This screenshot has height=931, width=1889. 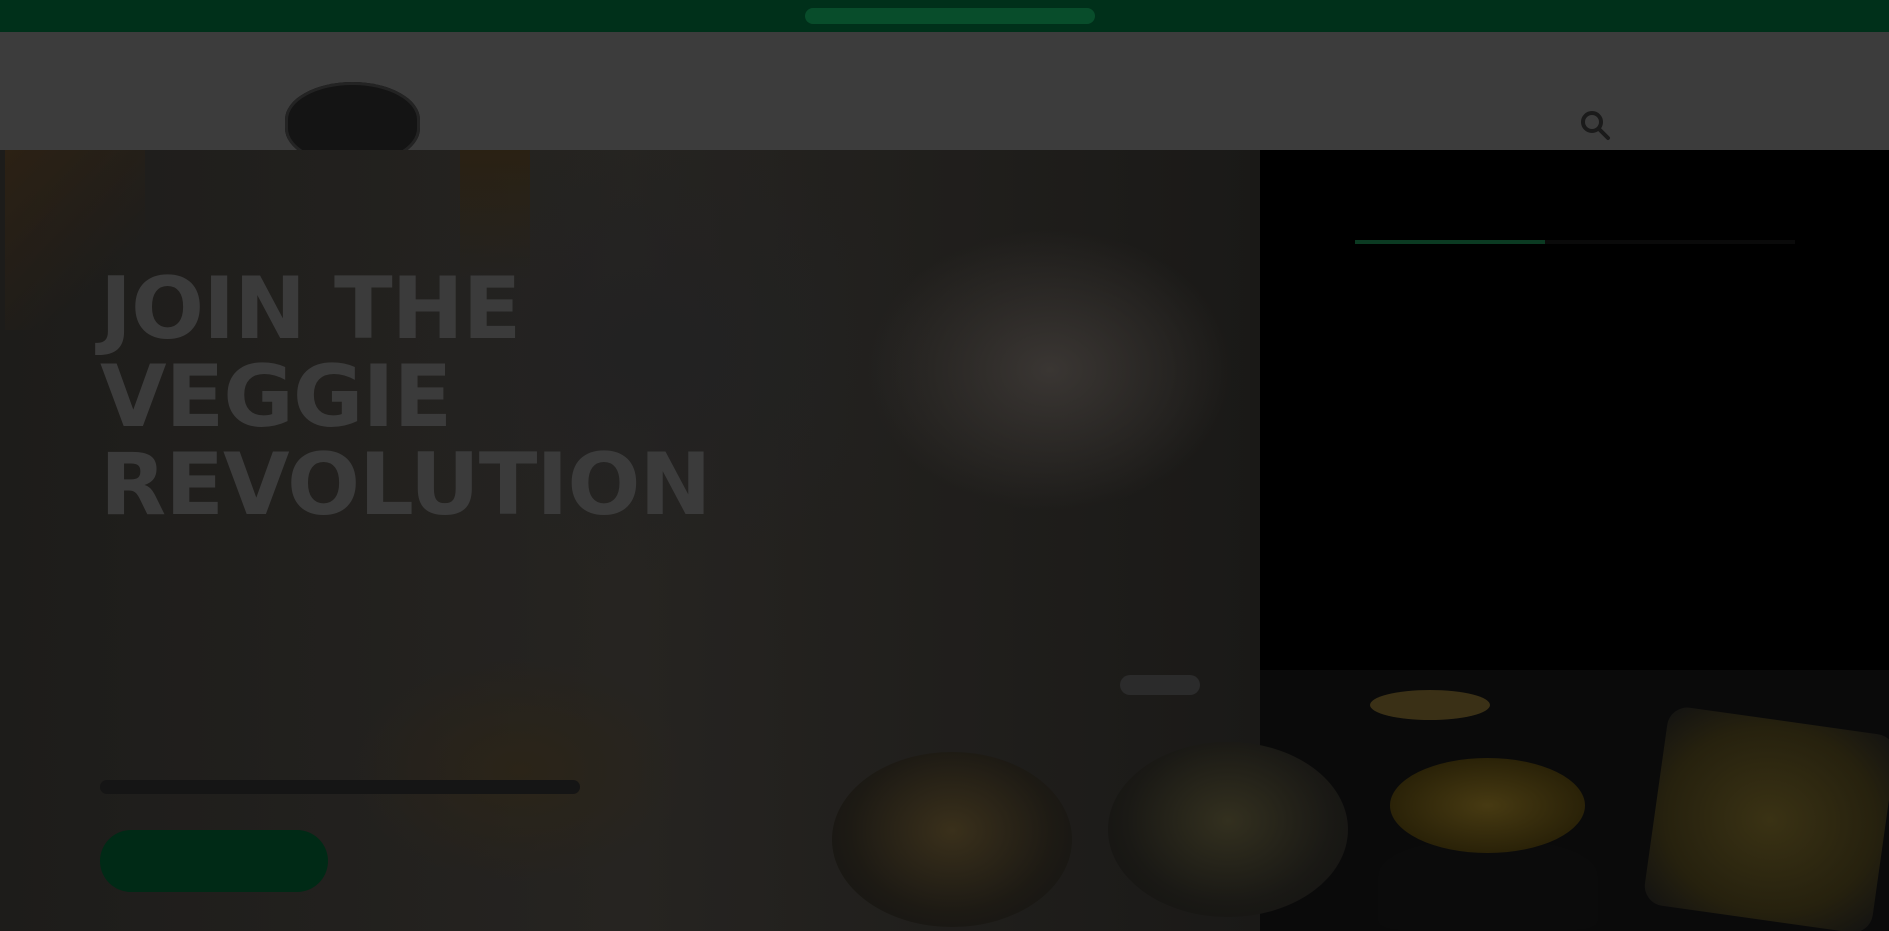 I want to click on dropdown-active-indicator, so click(x=1450, y=242).